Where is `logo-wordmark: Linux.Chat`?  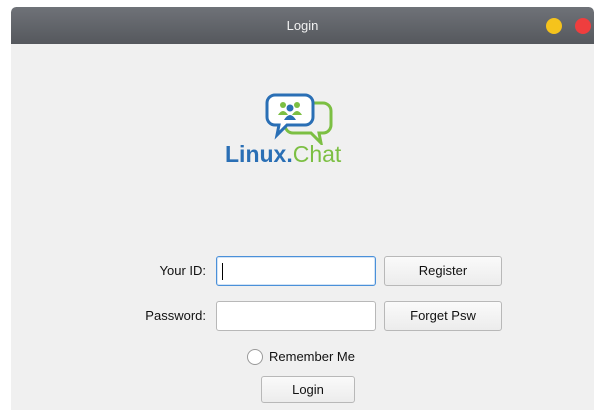 logo-wordmark: Linux.Chat is located at coordinates (283, 154).